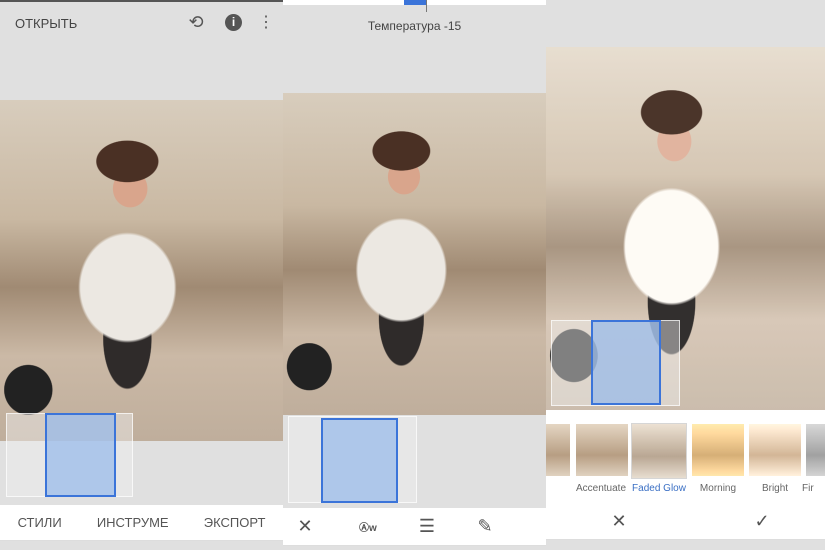 This screenshot has width=825, height=550. I want to click on adjustment-label: Температура -15, so click(414, 26).